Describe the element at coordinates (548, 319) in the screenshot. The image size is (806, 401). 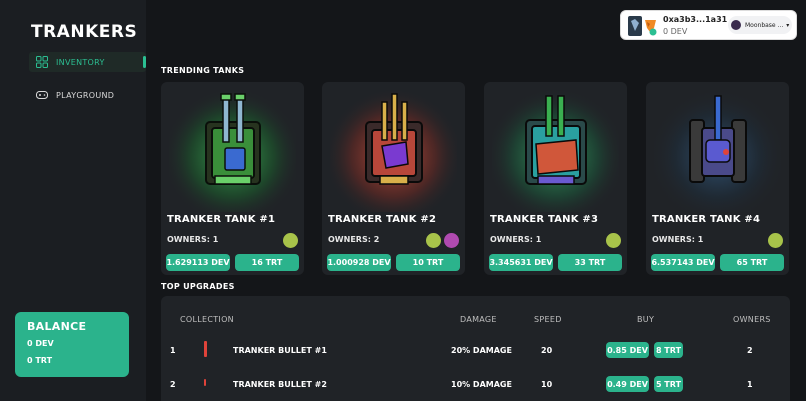
I see `column-header-speed: SPEED` at that location.